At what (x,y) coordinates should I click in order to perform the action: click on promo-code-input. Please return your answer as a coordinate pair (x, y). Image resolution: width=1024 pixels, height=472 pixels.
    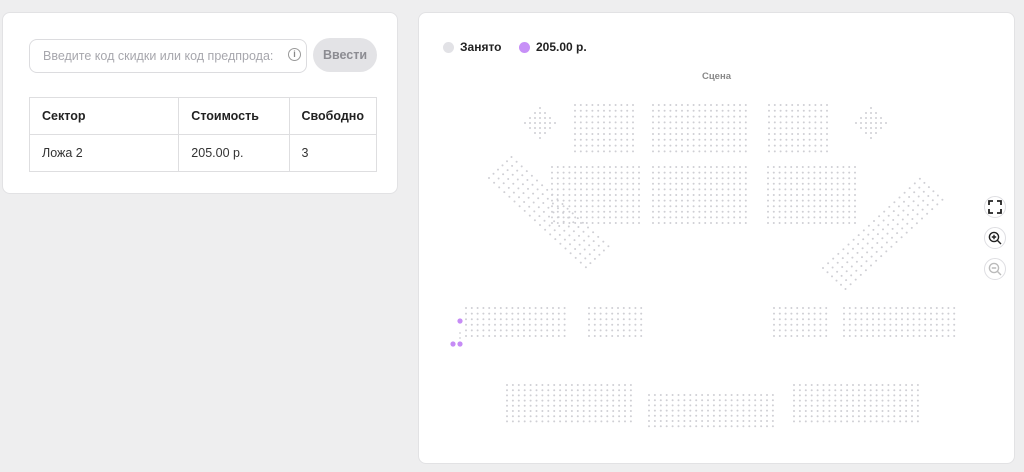
    Looking at the image, I should click on (168, 56).